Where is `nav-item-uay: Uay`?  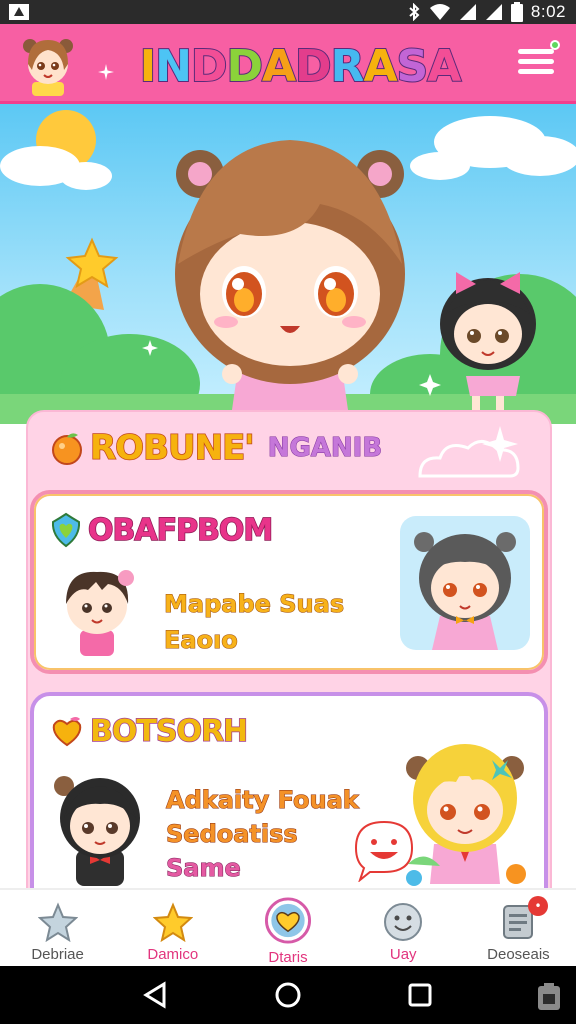 nav-item-uay: Uay is located at coordinates (403, 928).